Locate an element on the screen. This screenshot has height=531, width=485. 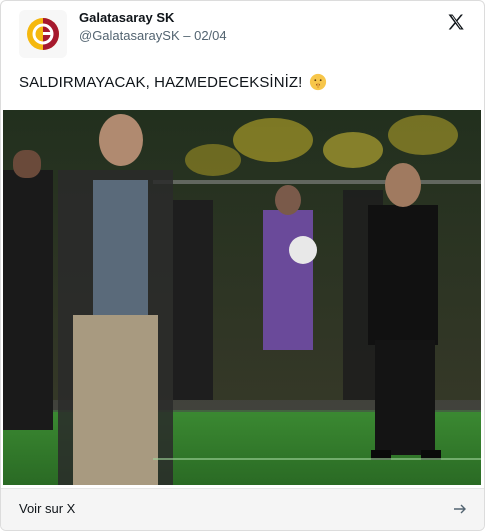
avatar is located at coordinates (43, 34).